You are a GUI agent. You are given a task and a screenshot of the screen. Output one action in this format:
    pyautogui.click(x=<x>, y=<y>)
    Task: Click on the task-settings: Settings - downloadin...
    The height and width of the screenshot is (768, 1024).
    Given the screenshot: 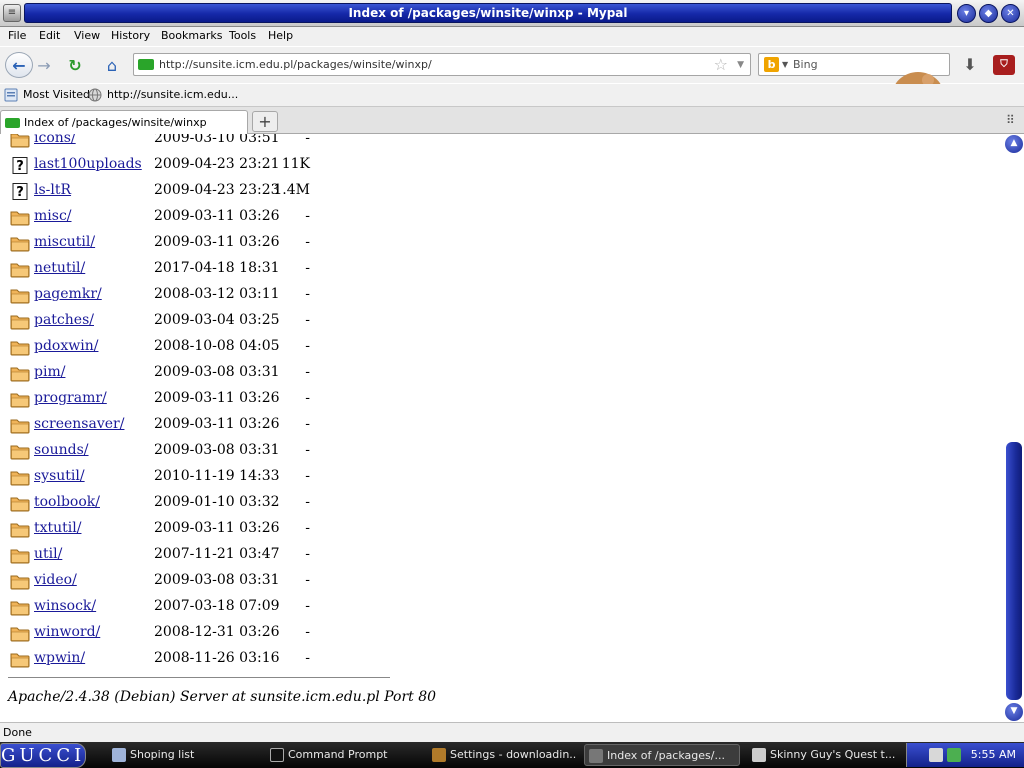 What is the action you would take?
    pyautogui.click(x=502, y=755)
    